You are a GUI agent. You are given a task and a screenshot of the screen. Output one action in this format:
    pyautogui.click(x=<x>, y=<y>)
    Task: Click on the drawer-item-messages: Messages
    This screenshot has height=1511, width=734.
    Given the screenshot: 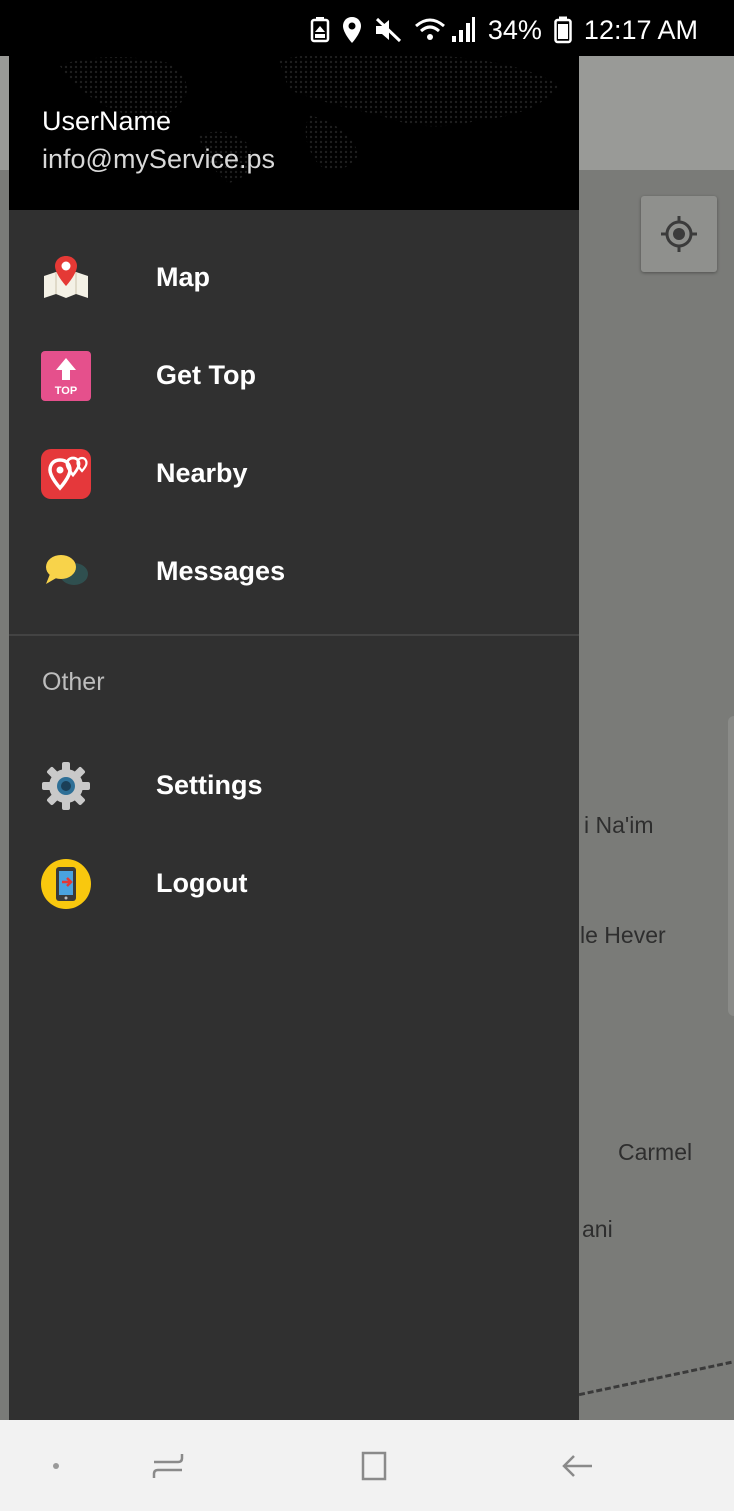 What is the action you would take?
    pyautogui.click(x=294, y=571)
    